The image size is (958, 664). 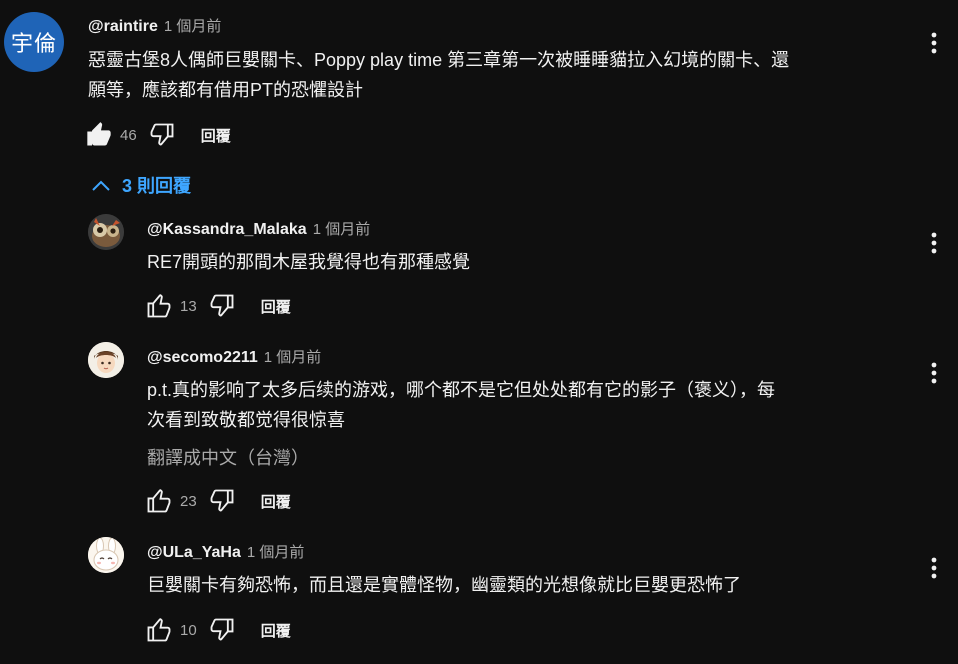 I want to click on comment-text: RE7開頭的那間木屋我覺得也有那種感覺, so click(x=308, y=262).